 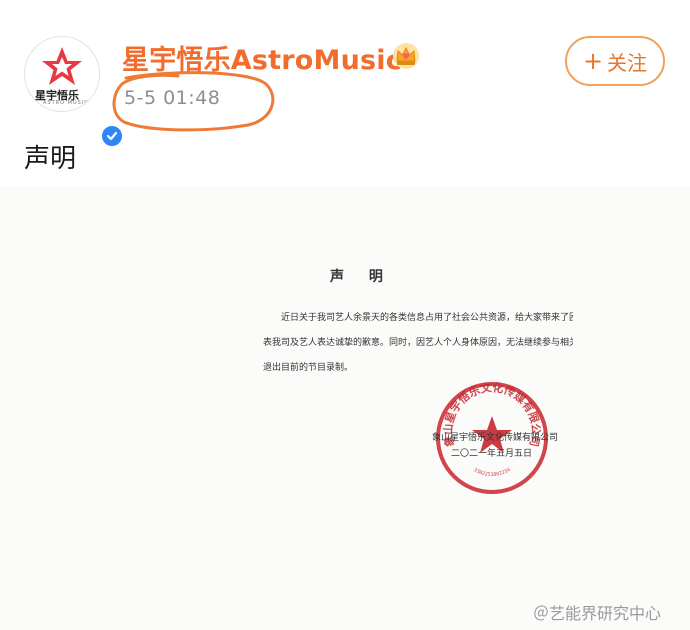 I want to click on avatar: 星宇悟乐 ASTRO MUSIC, so click(x=74, y=92).